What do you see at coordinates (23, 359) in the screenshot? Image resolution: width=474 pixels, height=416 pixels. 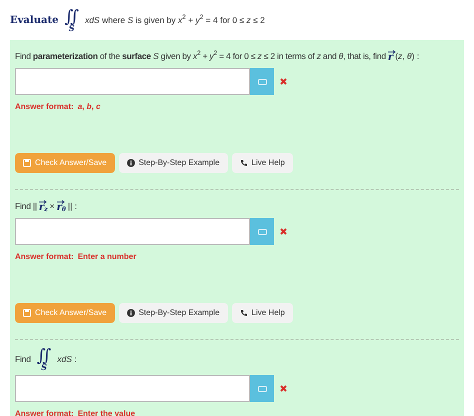 I see `question-text: Find` at bounding box center [23, 359].